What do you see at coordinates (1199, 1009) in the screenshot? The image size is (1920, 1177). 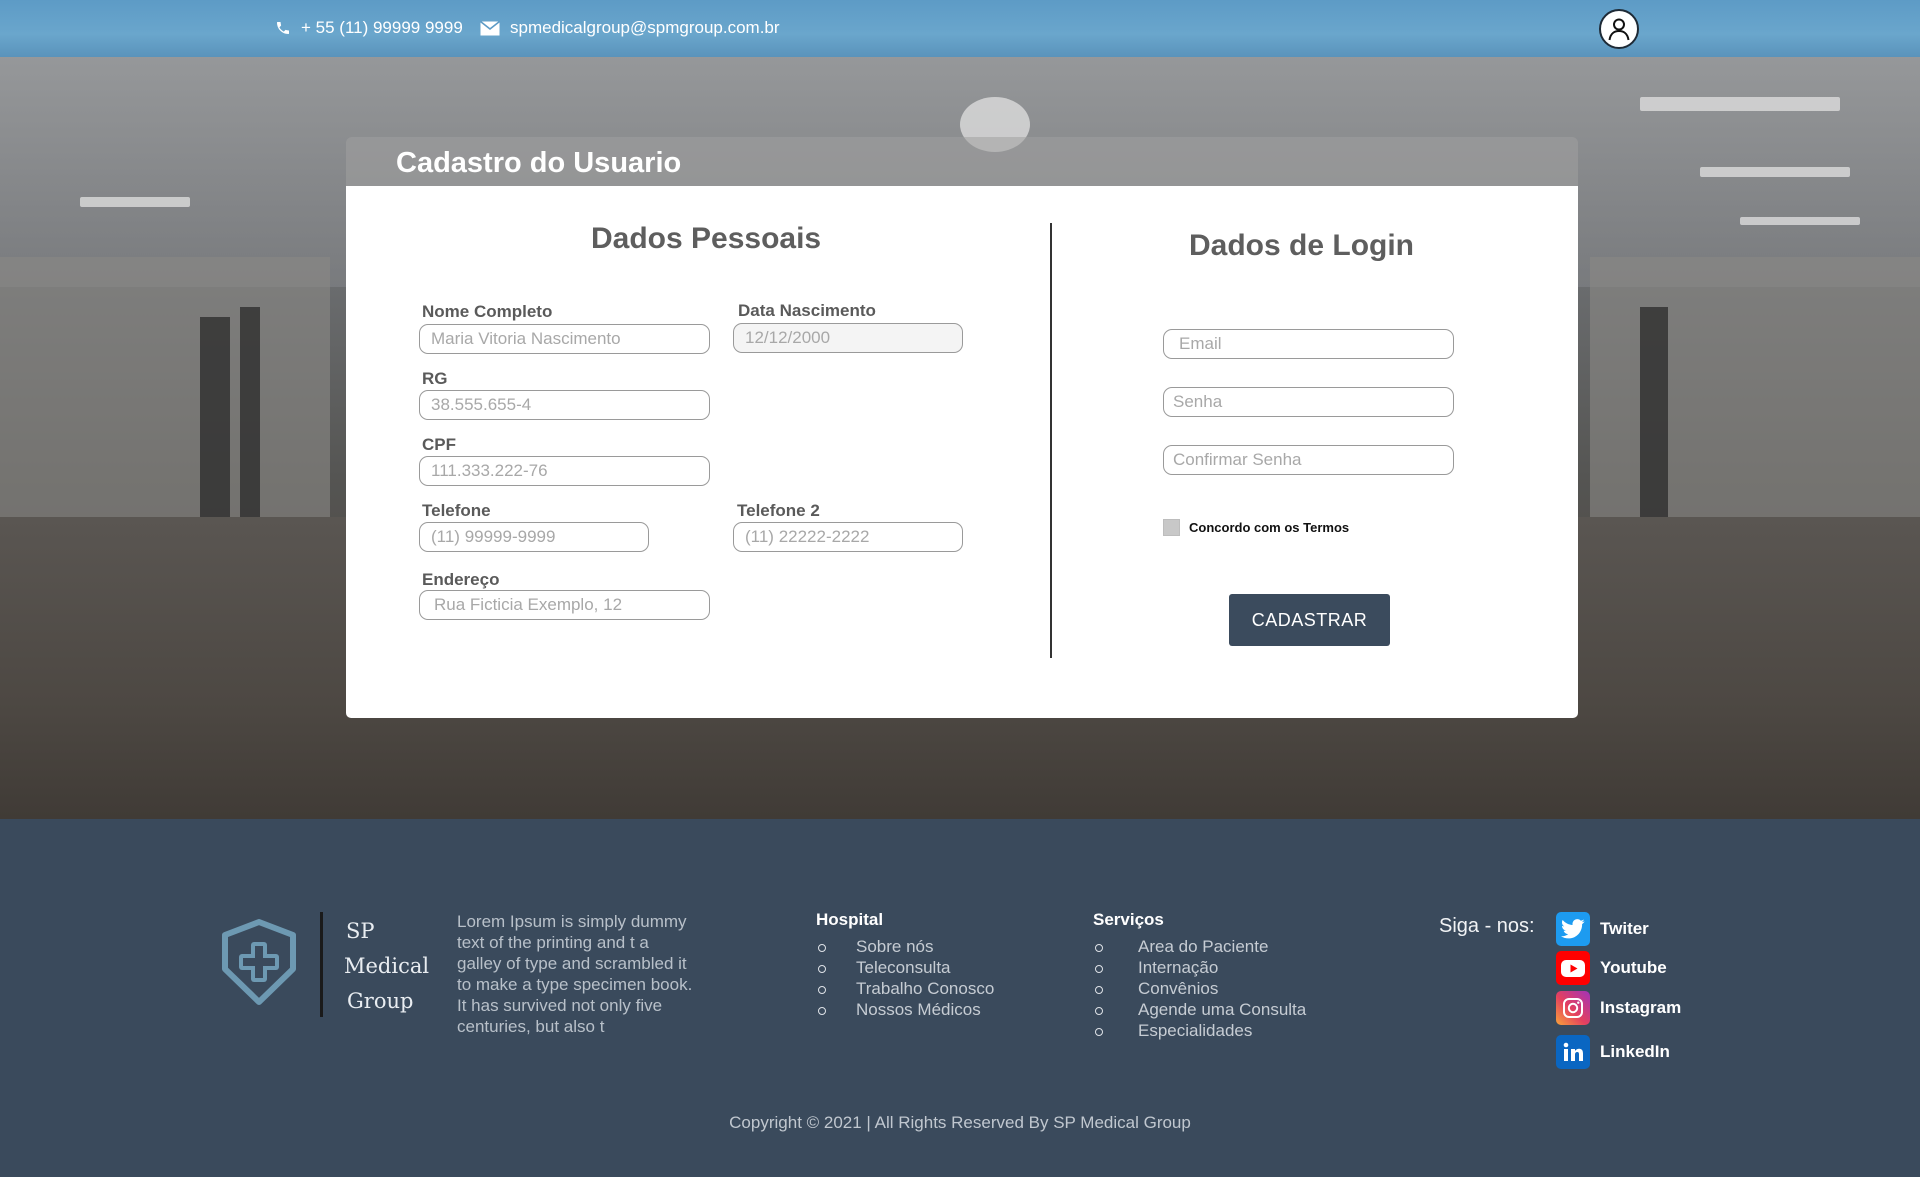 I see `footer-link-agende-consulta: Agende uma Consulta` at bounding box center [1199, 1009].